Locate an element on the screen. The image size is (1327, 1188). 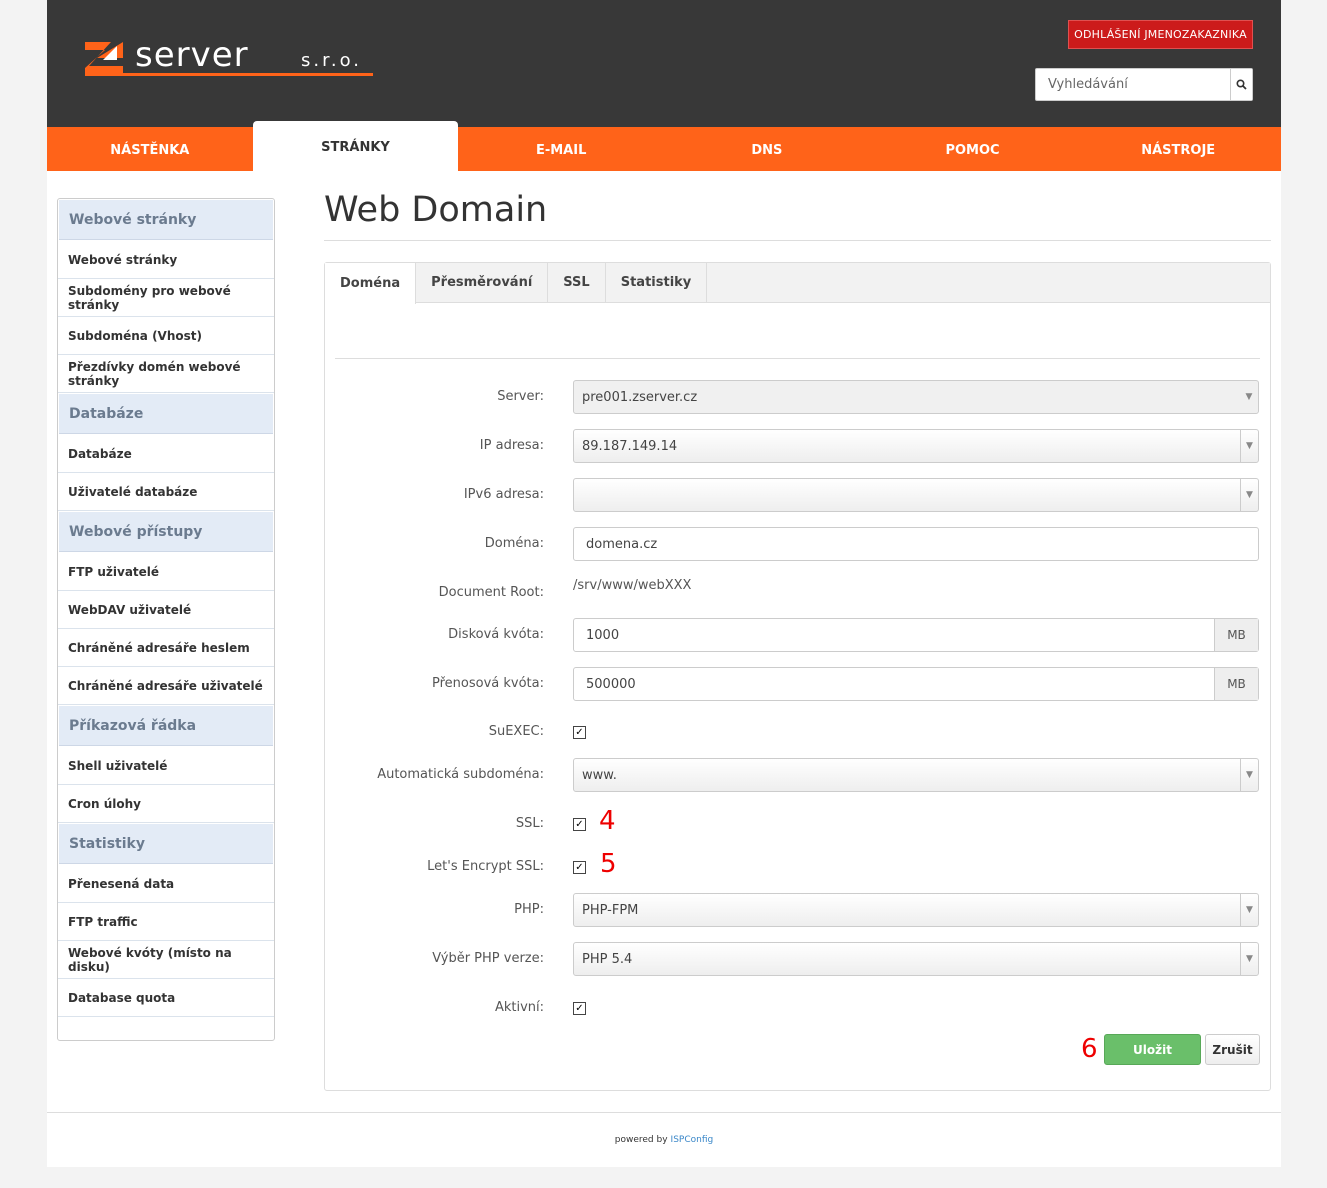
php-version-select: PHP 5.4 ▼ is located at coordinates (916, 959).